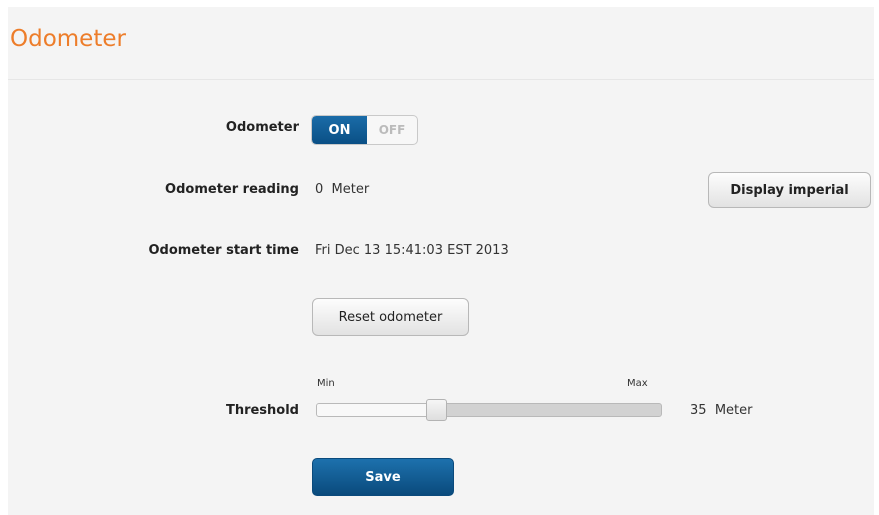 This screenshot has width=879, height=515. What do you see at coordinates (698, 410) in the screenshot?
I see `threshold-number: 35` at bounding box center [698, 410].